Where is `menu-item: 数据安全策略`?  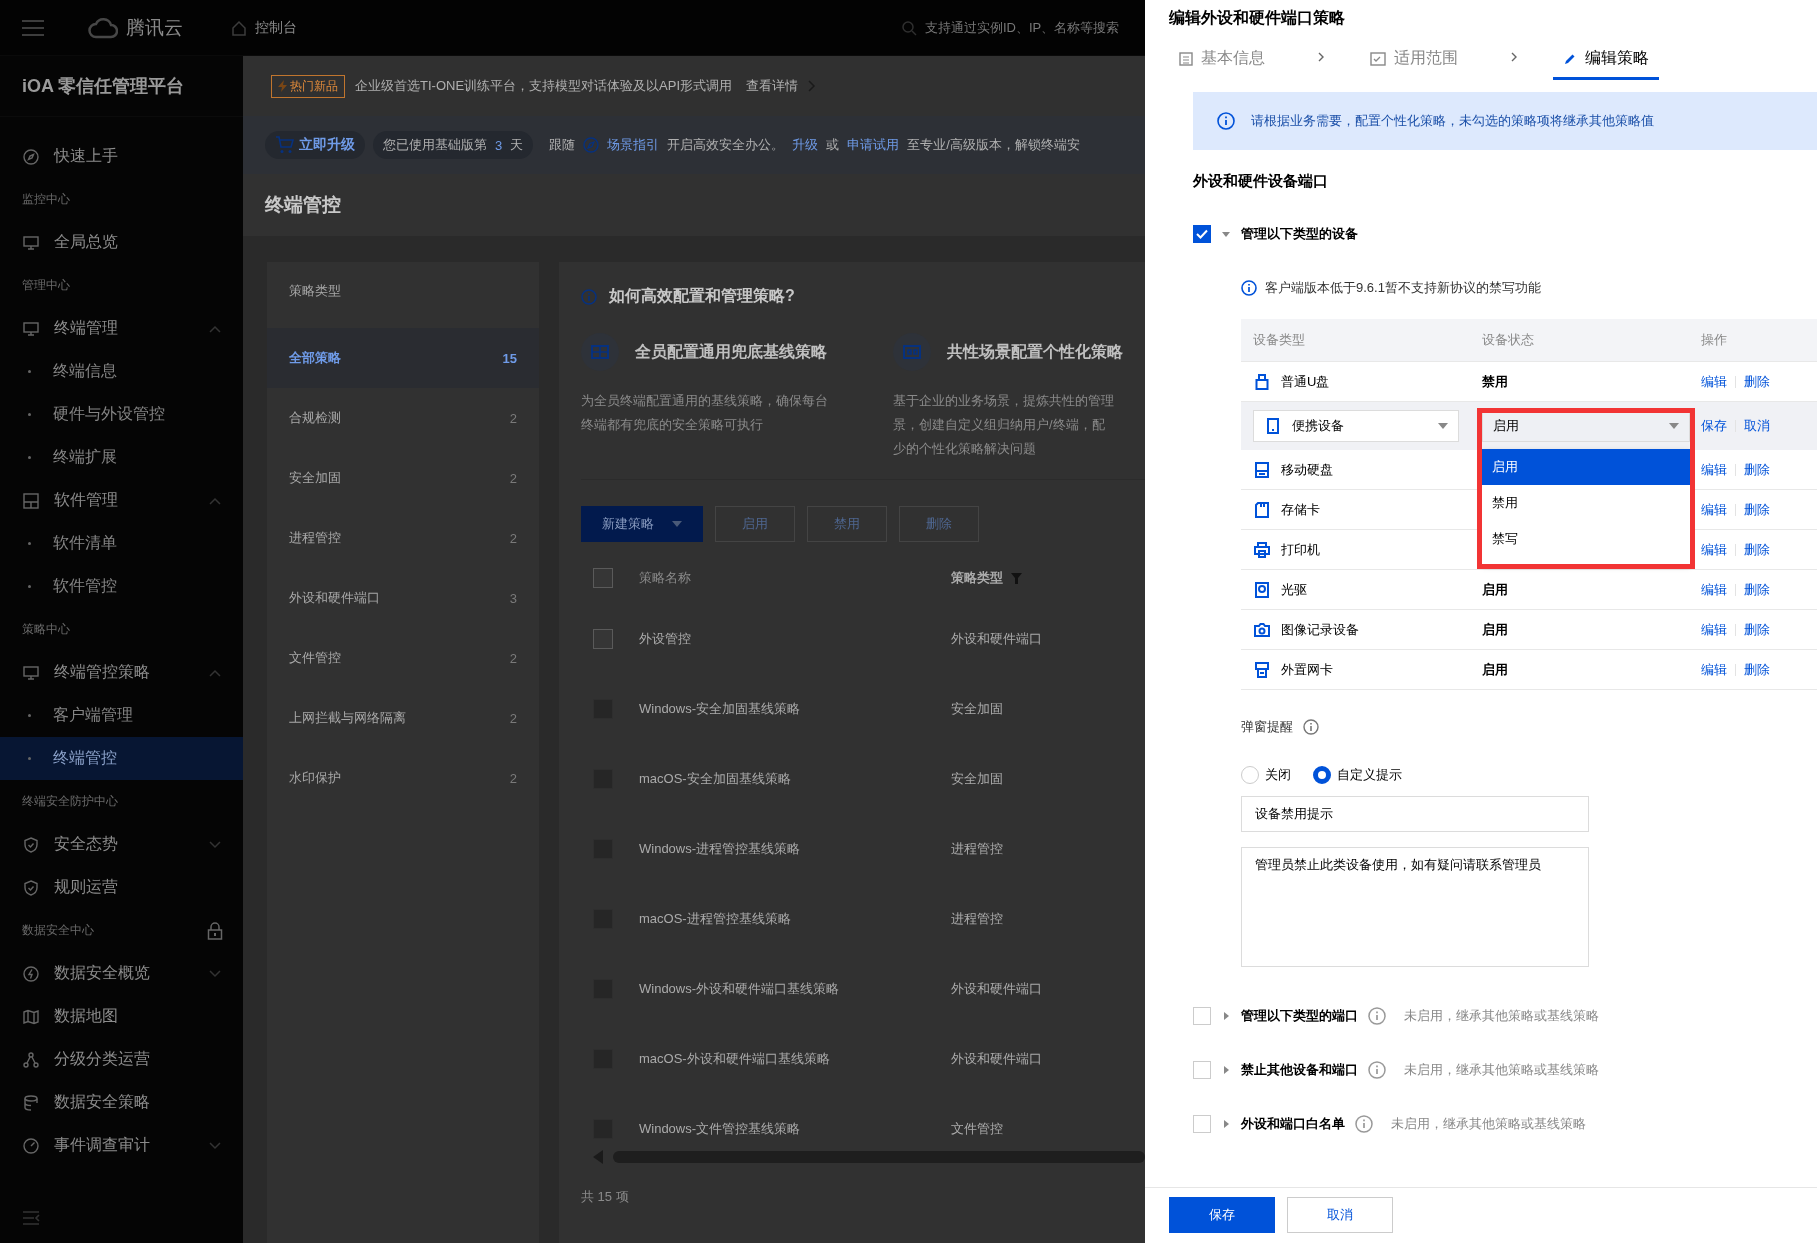 menu-item: 数据安全策略 is located at coordinates (121, 1102).